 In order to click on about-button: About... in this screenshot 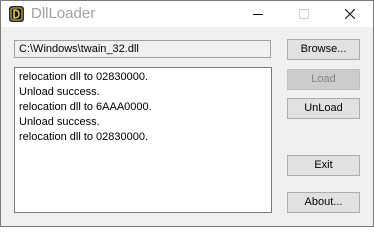, I will do `click(323, 202)`.